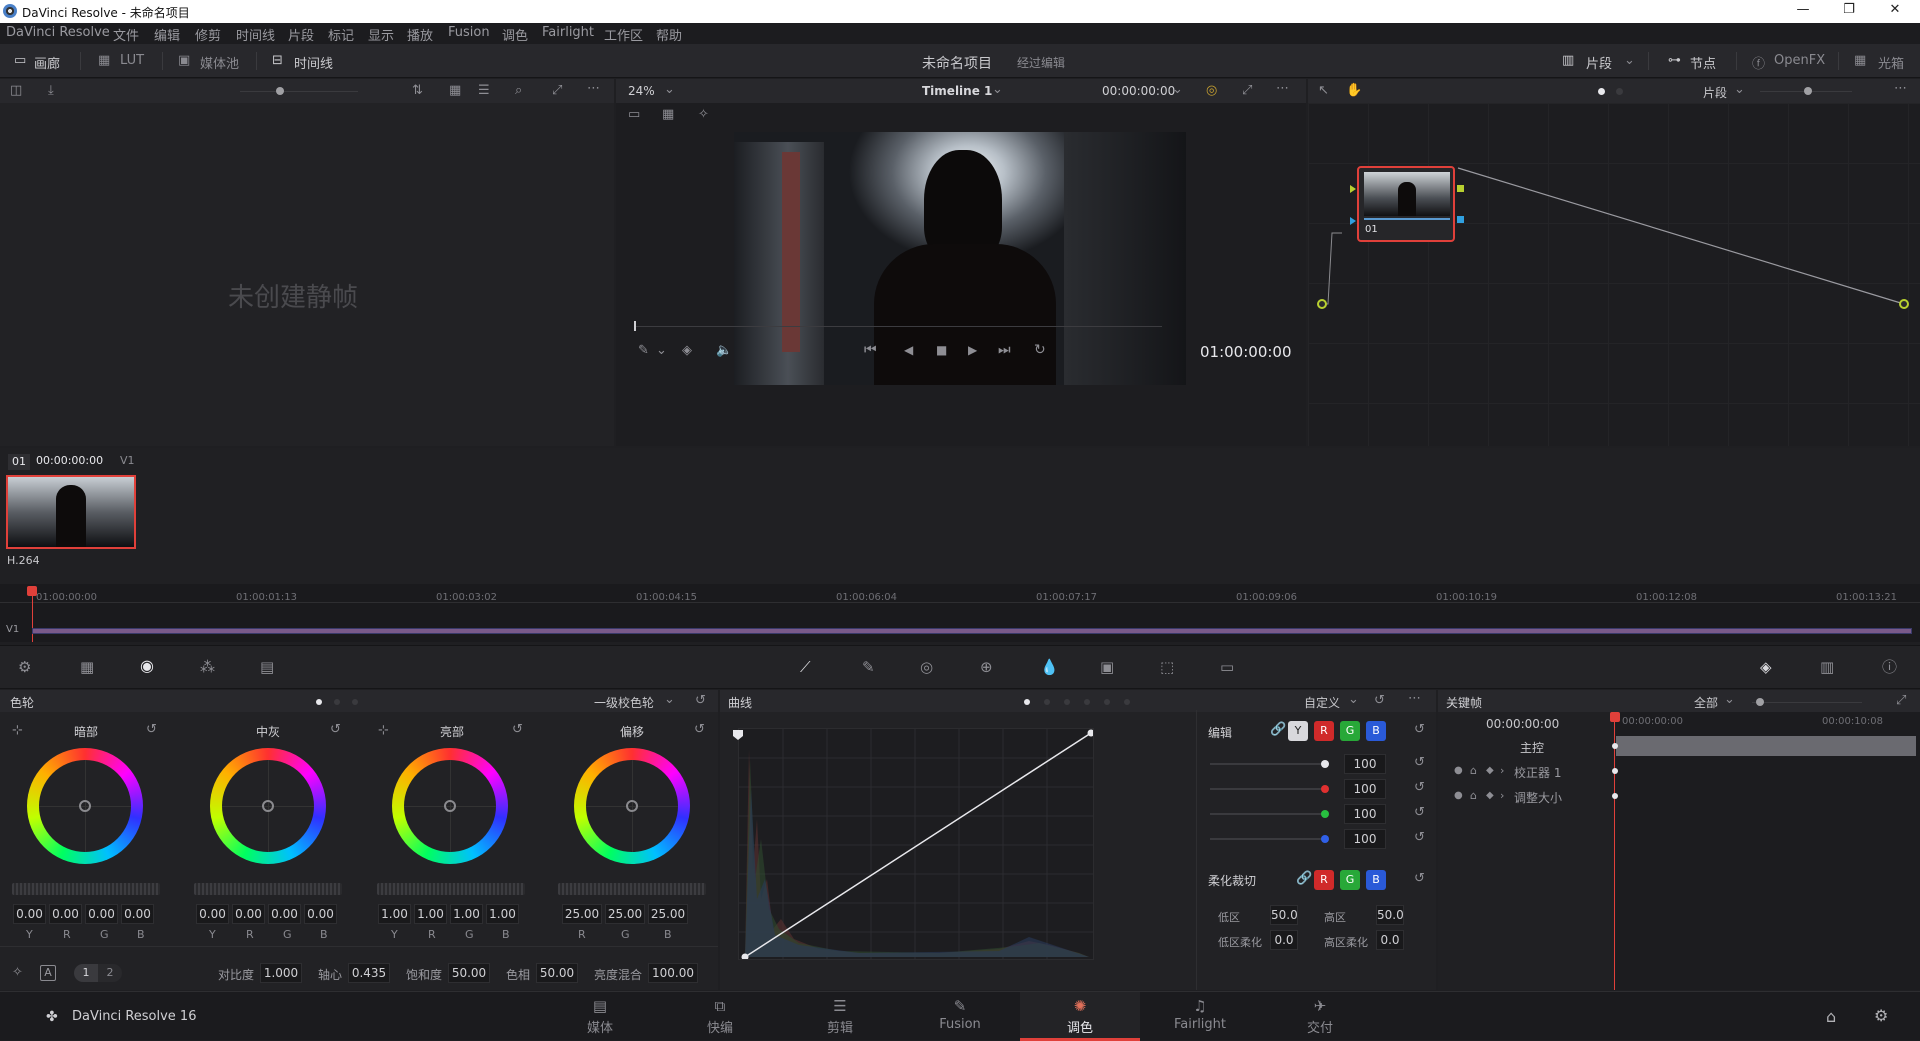 This screenshot has height=1041, width=1920. Describe the element at coordinates (420, 34) in the screenshot. I see `menu-playback: 播放` at that location.